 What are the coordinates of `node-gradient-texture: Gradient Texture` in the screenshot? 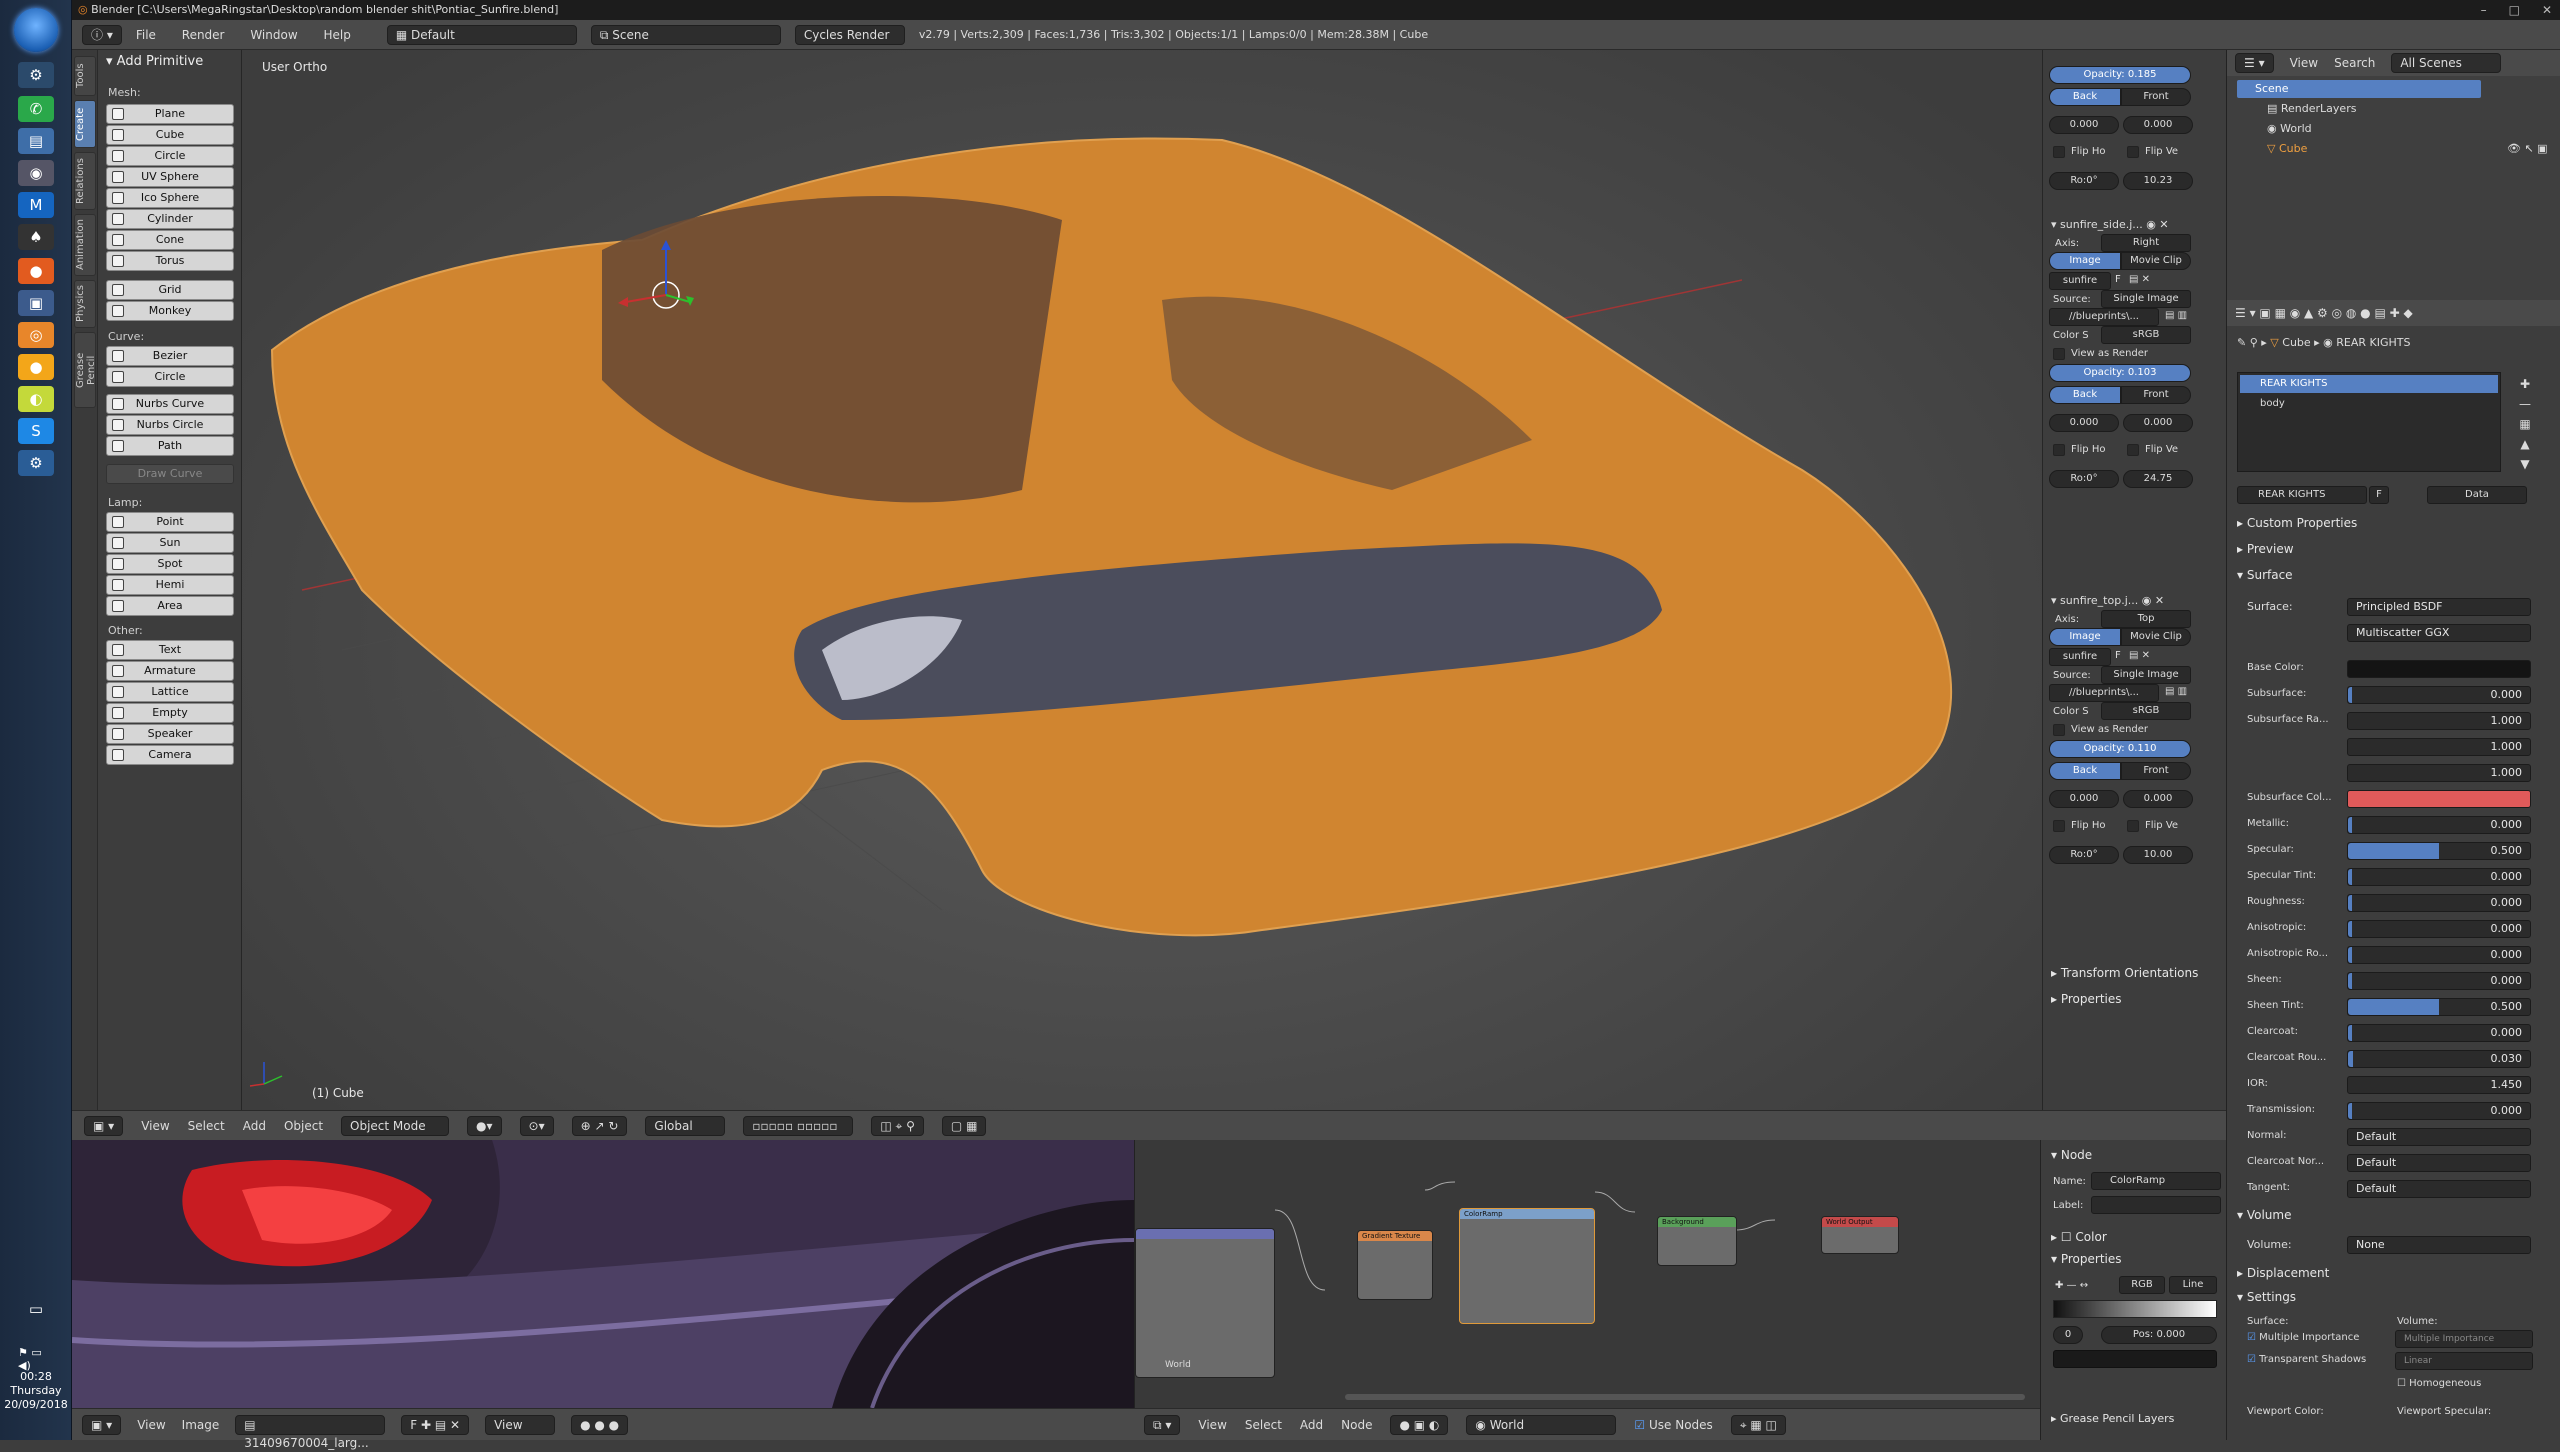 It's located at (1395, 1265).